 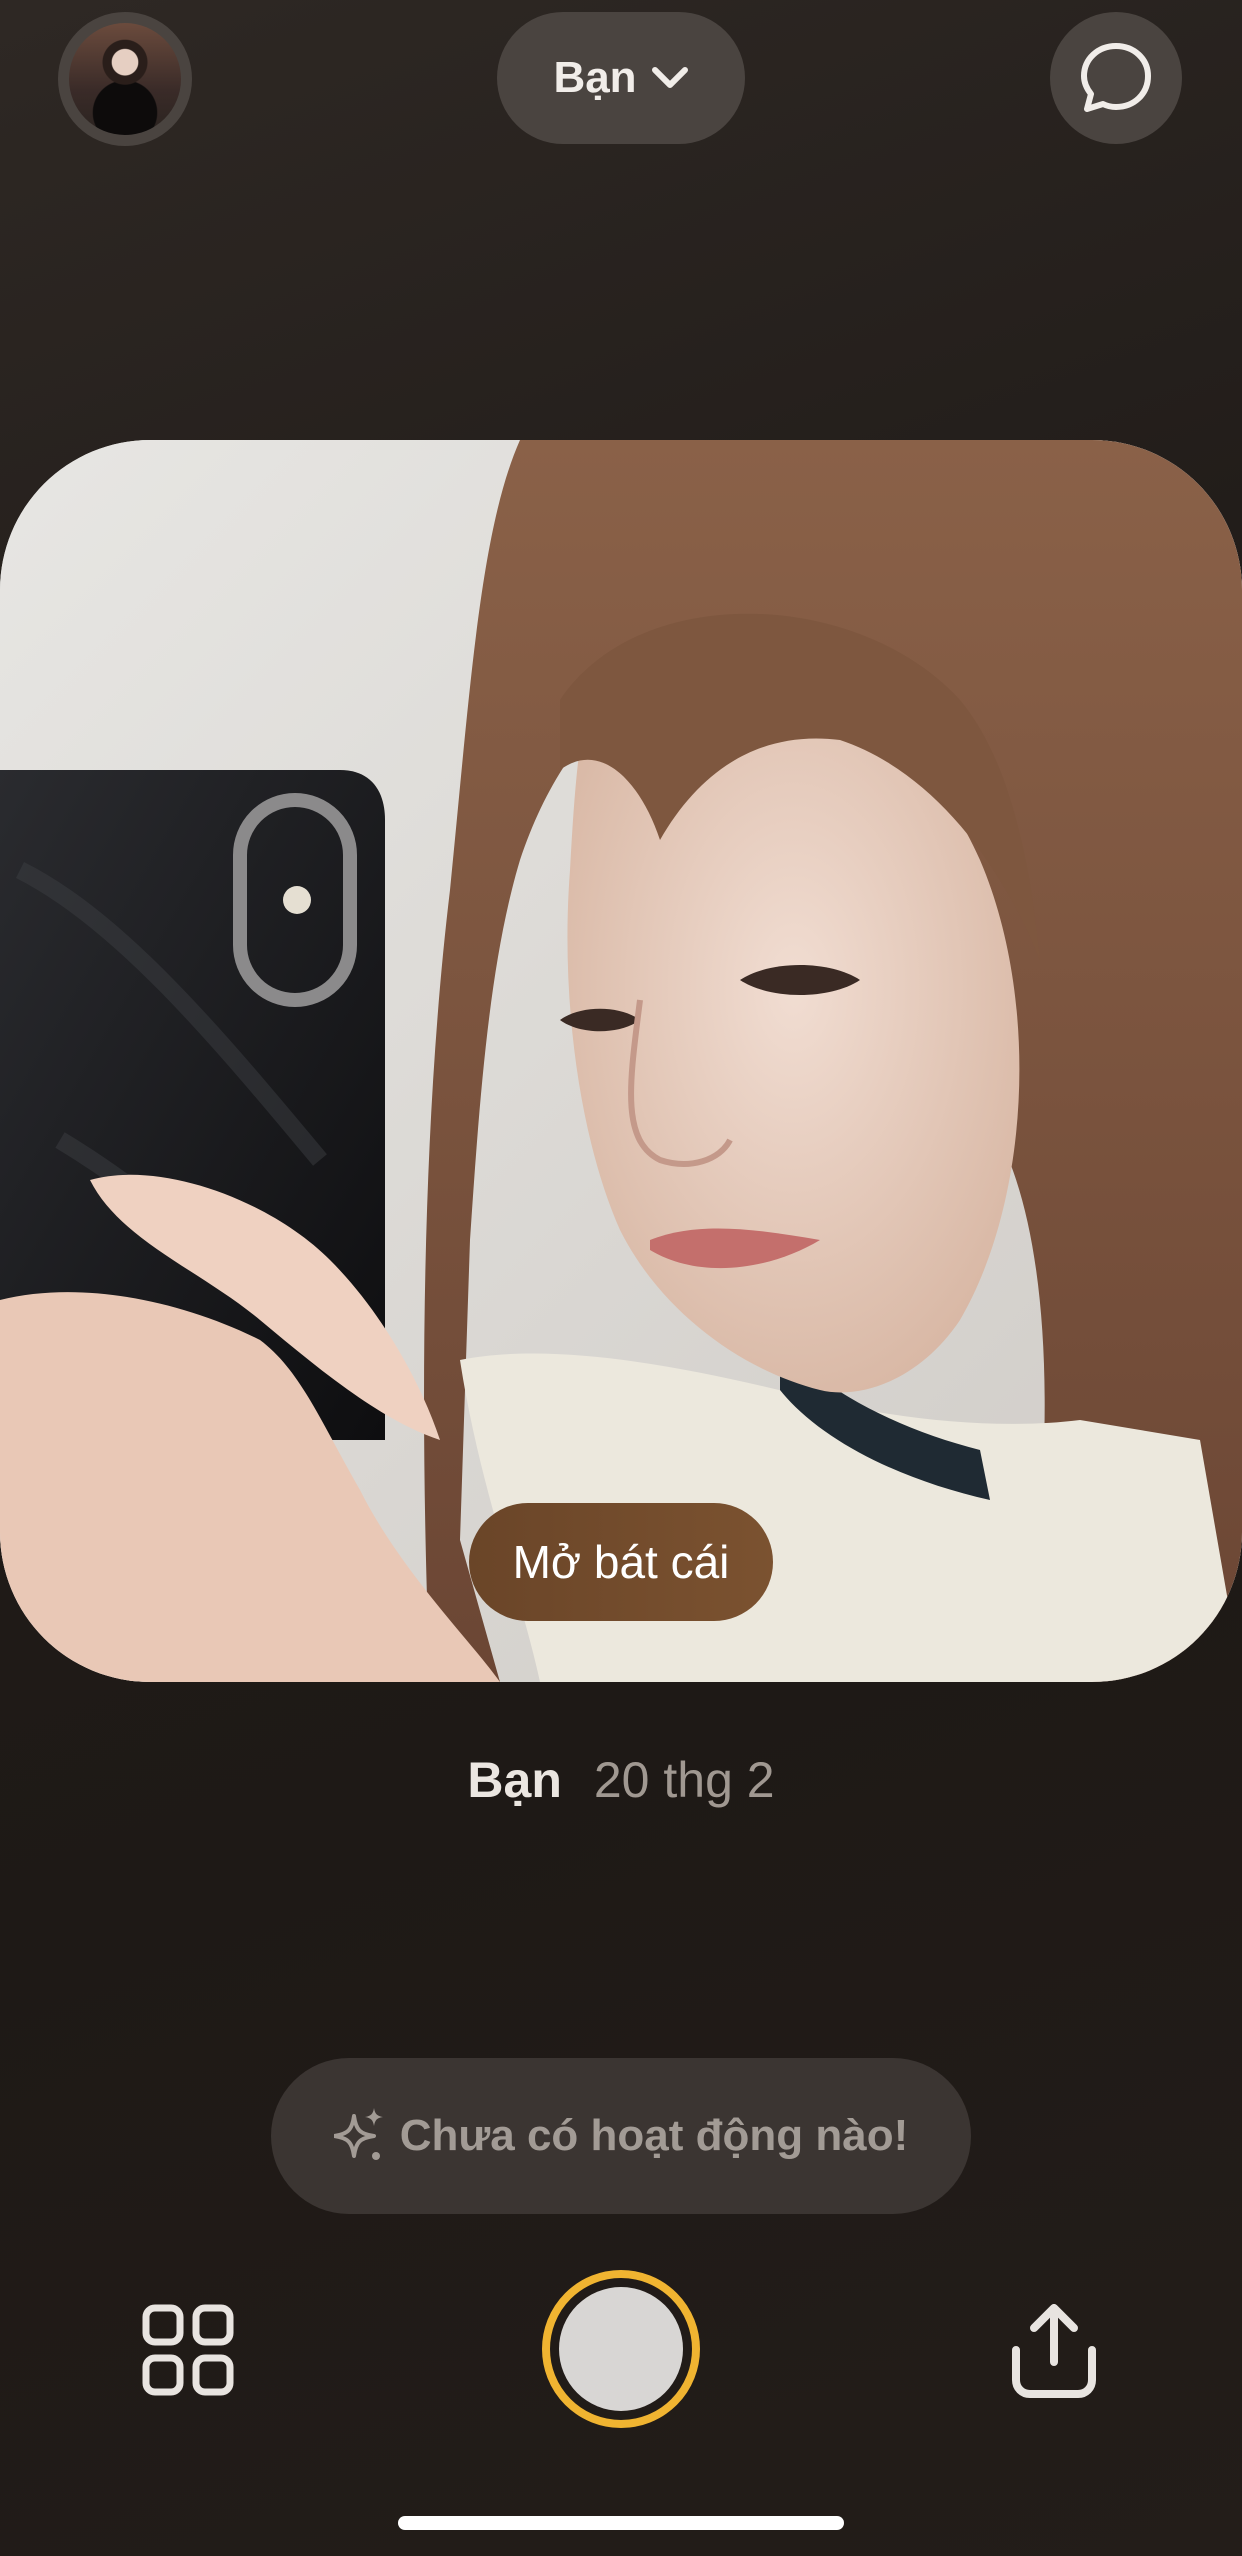 I want to click on chat-bubble-icon, so click(x=1116, y=77).